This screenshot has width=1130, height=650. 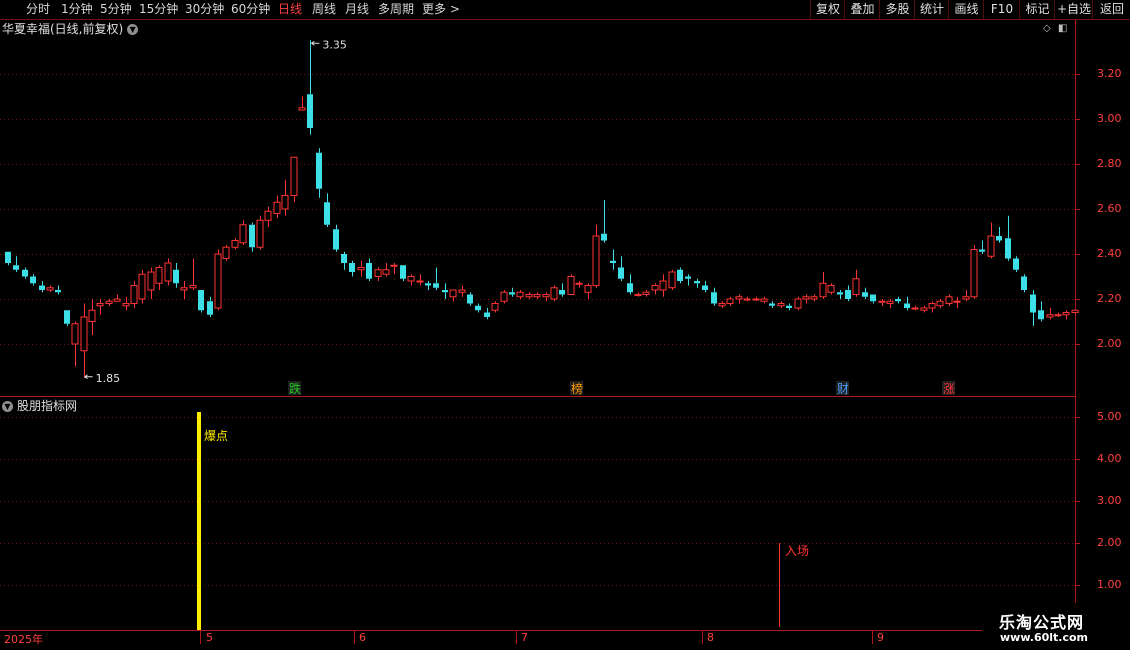 I want to click on signal-label-ruchang: 入场, so click(x=797, y=551).